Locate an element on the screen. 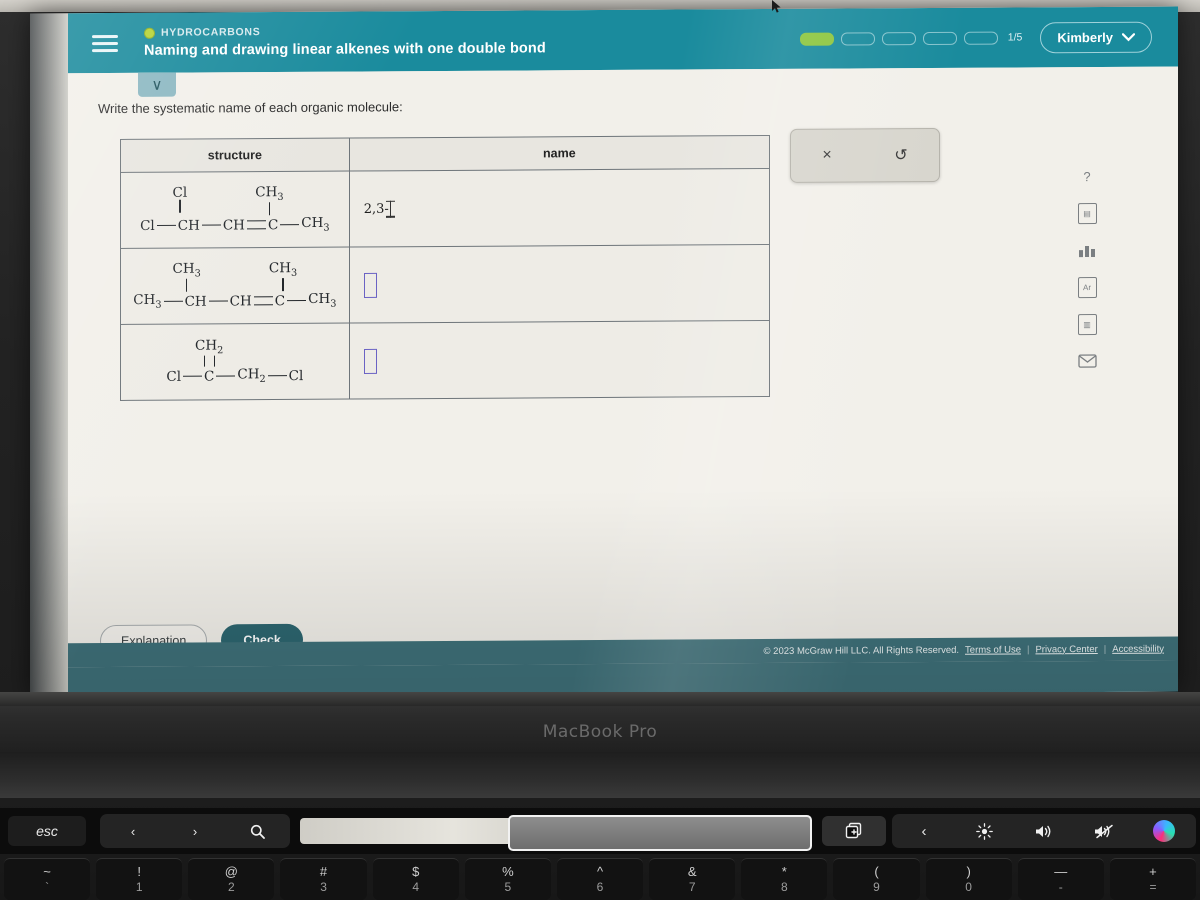  undo-icon: ↺ is located at coordinates (900, 155).